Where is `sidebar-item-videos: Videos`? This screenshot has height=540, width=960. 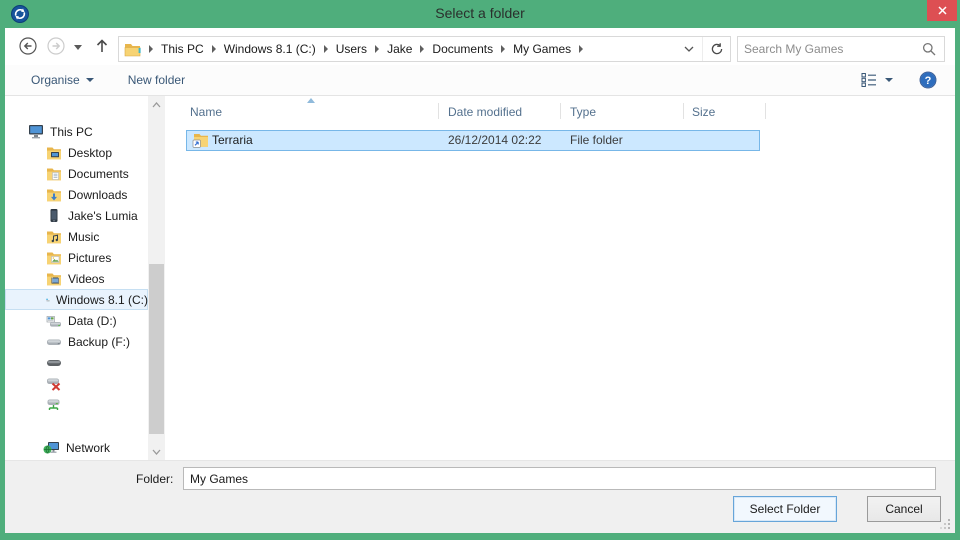 sidebar-item-videos: Videos is located at coordinates (76, 278).